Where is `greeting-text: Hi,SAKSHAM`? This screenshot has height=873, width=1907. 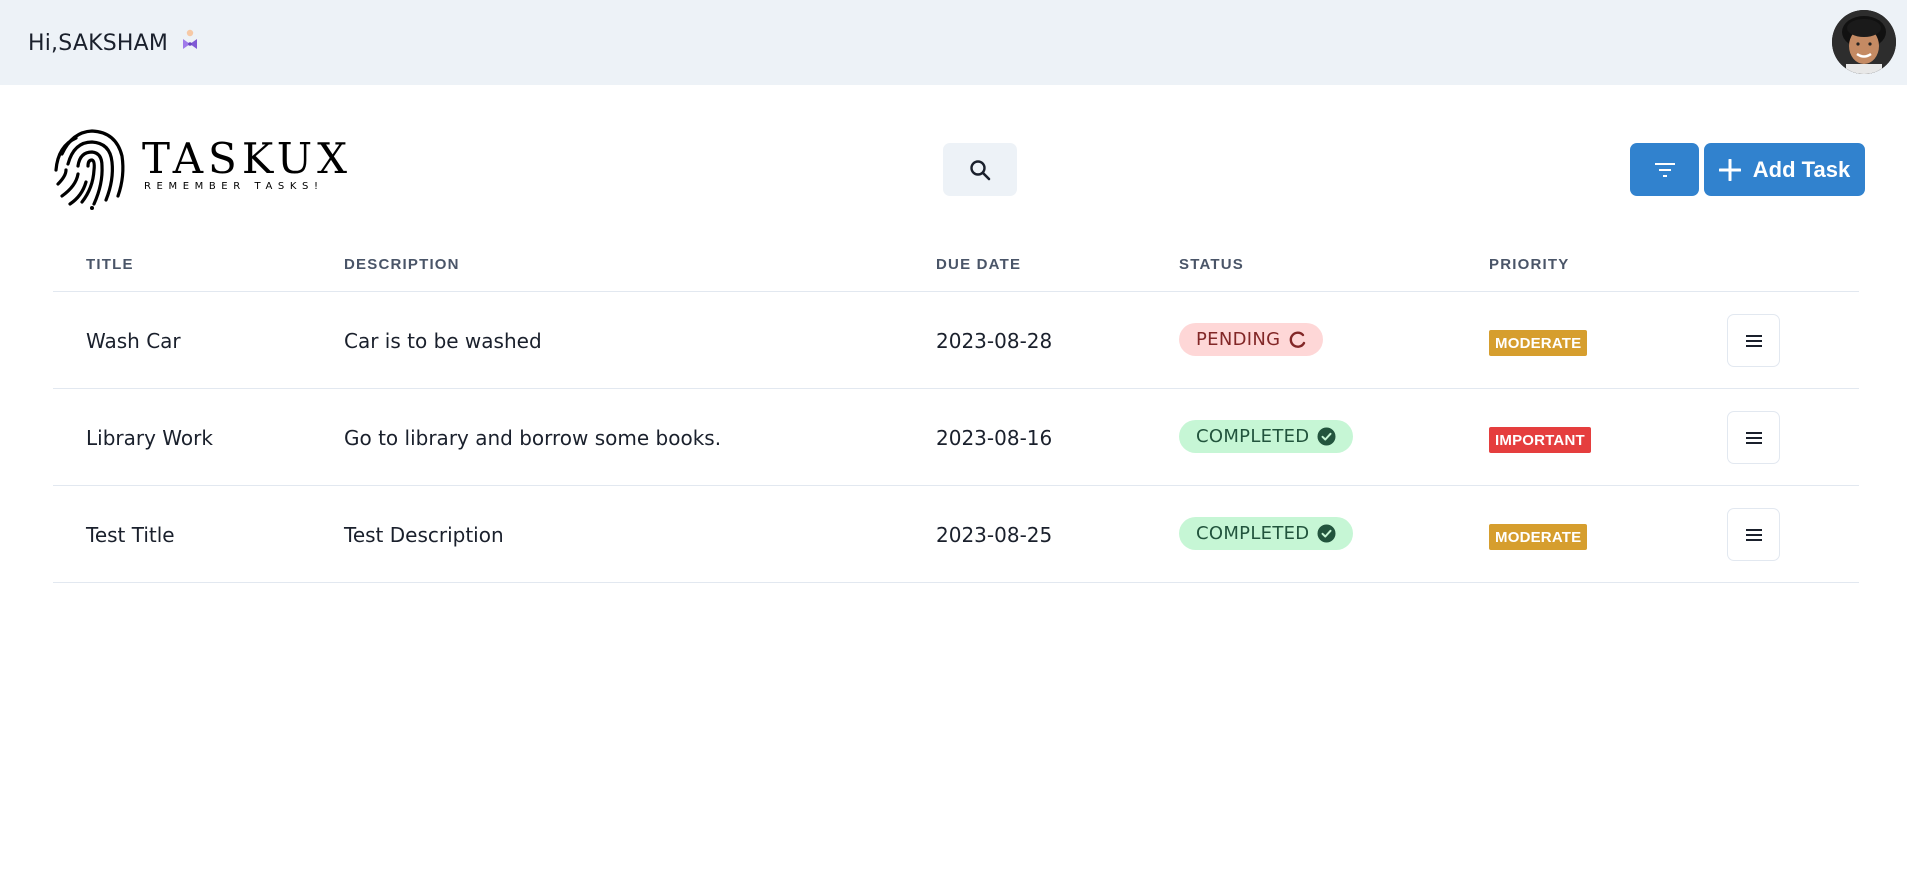
greeting-text: Hi,SAKSHAM is located at coordinates (98, 43).